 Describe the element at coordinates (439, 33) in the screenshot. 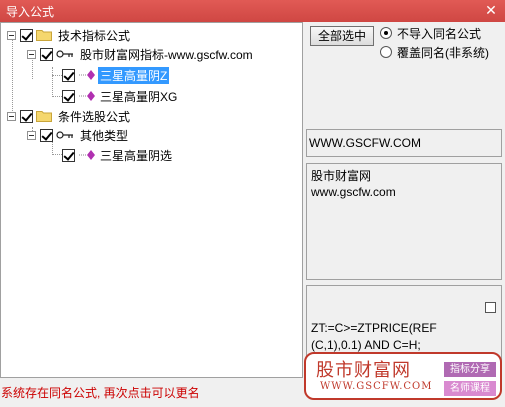

I see `radio-label: 不导入同名公式` at that location.